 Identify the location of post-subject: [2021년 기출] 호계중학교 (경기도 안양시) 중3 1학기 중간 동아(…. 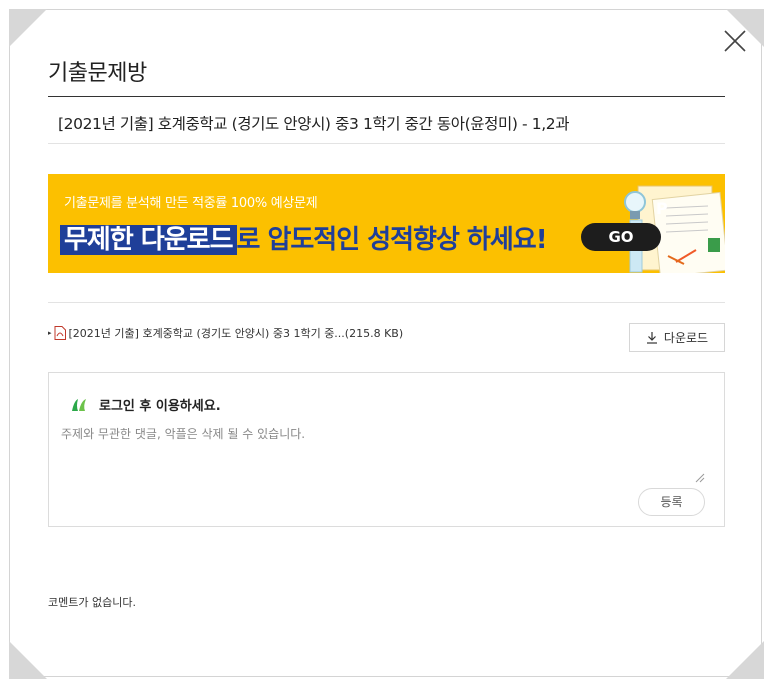
(314, 124).